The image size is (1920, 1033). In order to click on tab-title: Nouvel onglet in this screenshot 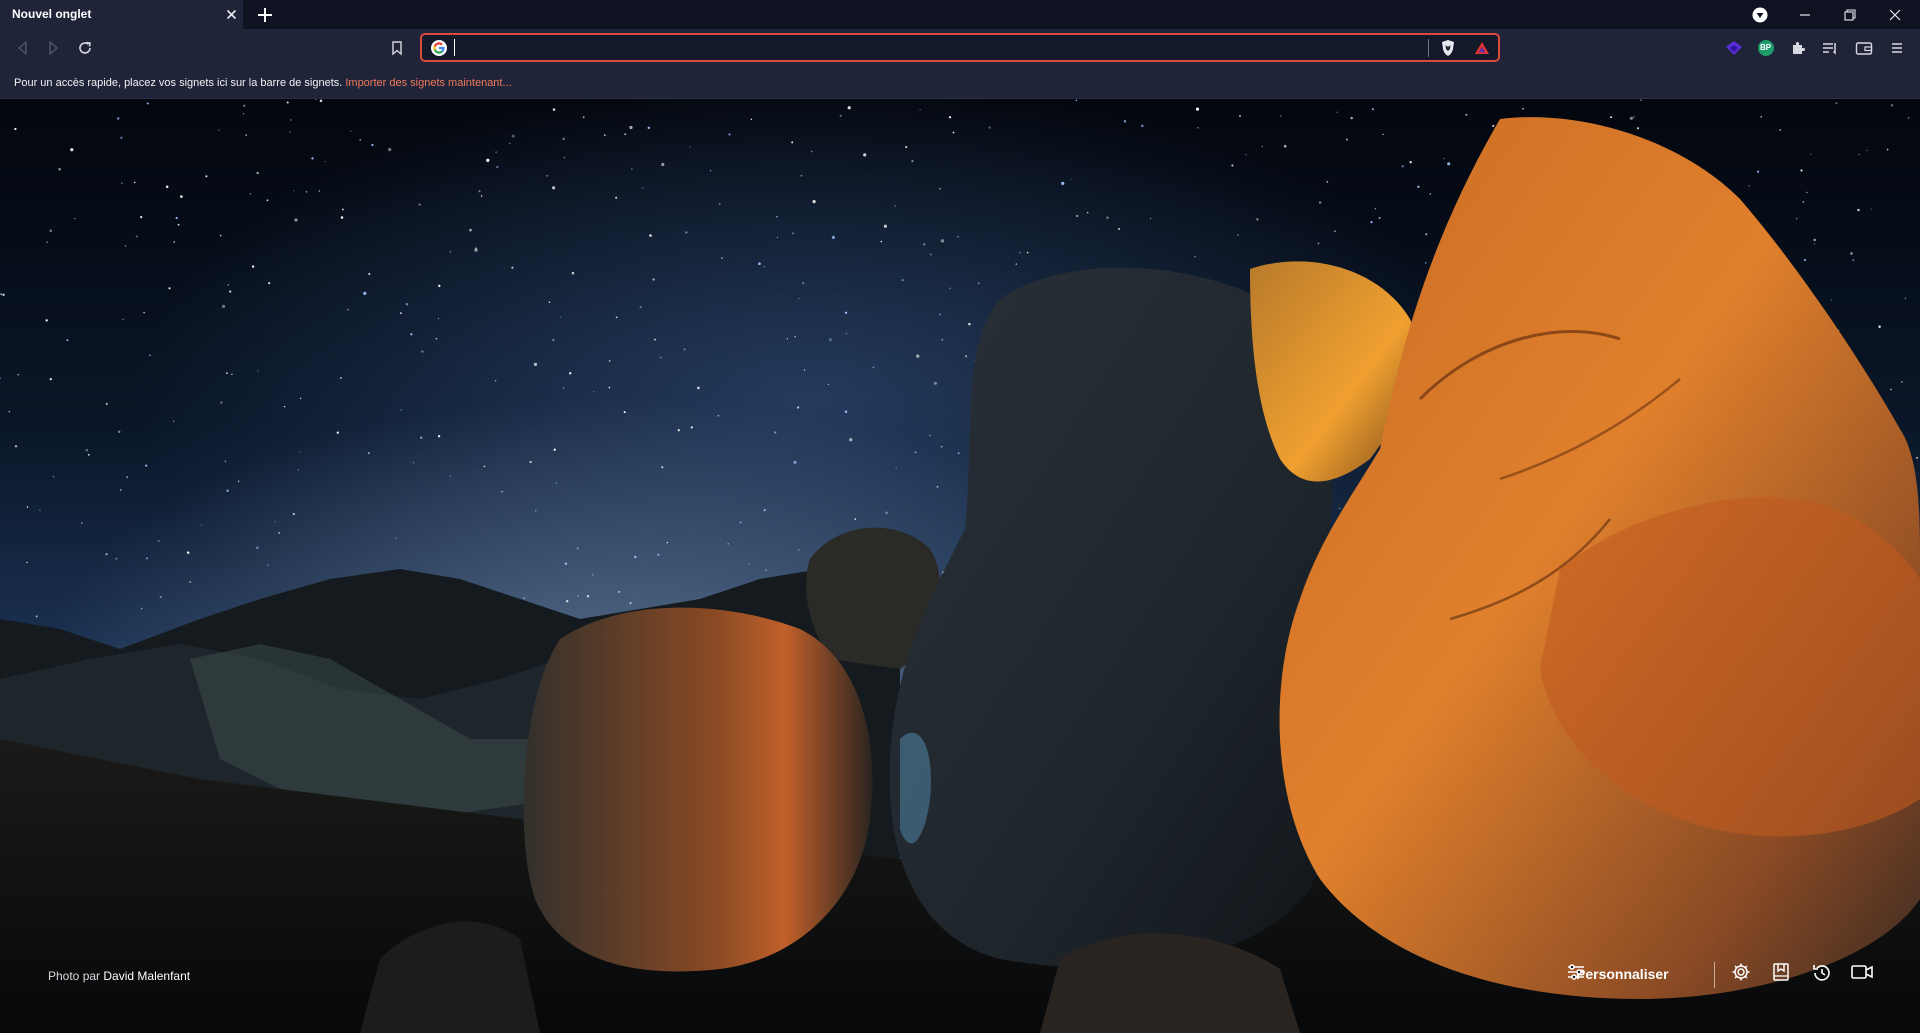, I will do `click(52, 14)`.